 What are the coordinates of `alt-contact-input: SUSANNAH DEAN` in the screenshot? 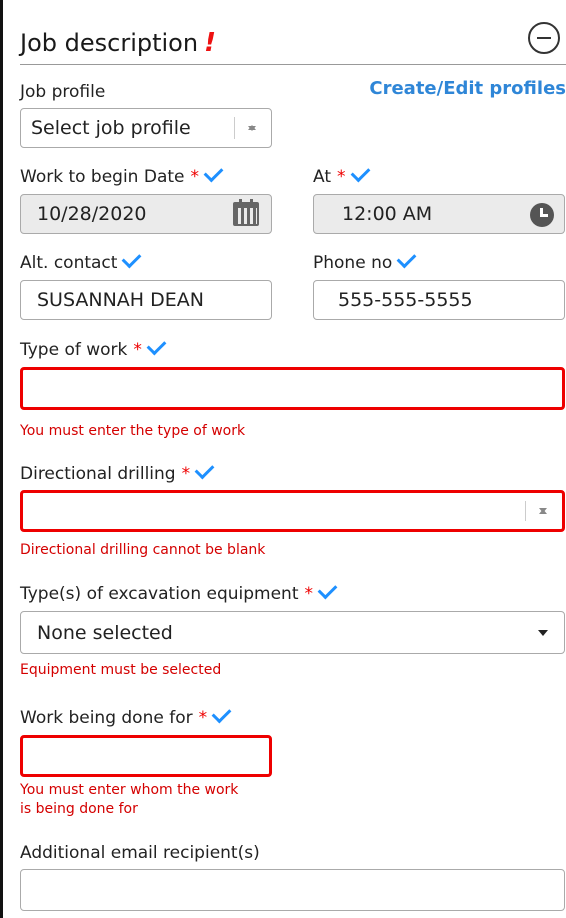 It's located at (146, 300).